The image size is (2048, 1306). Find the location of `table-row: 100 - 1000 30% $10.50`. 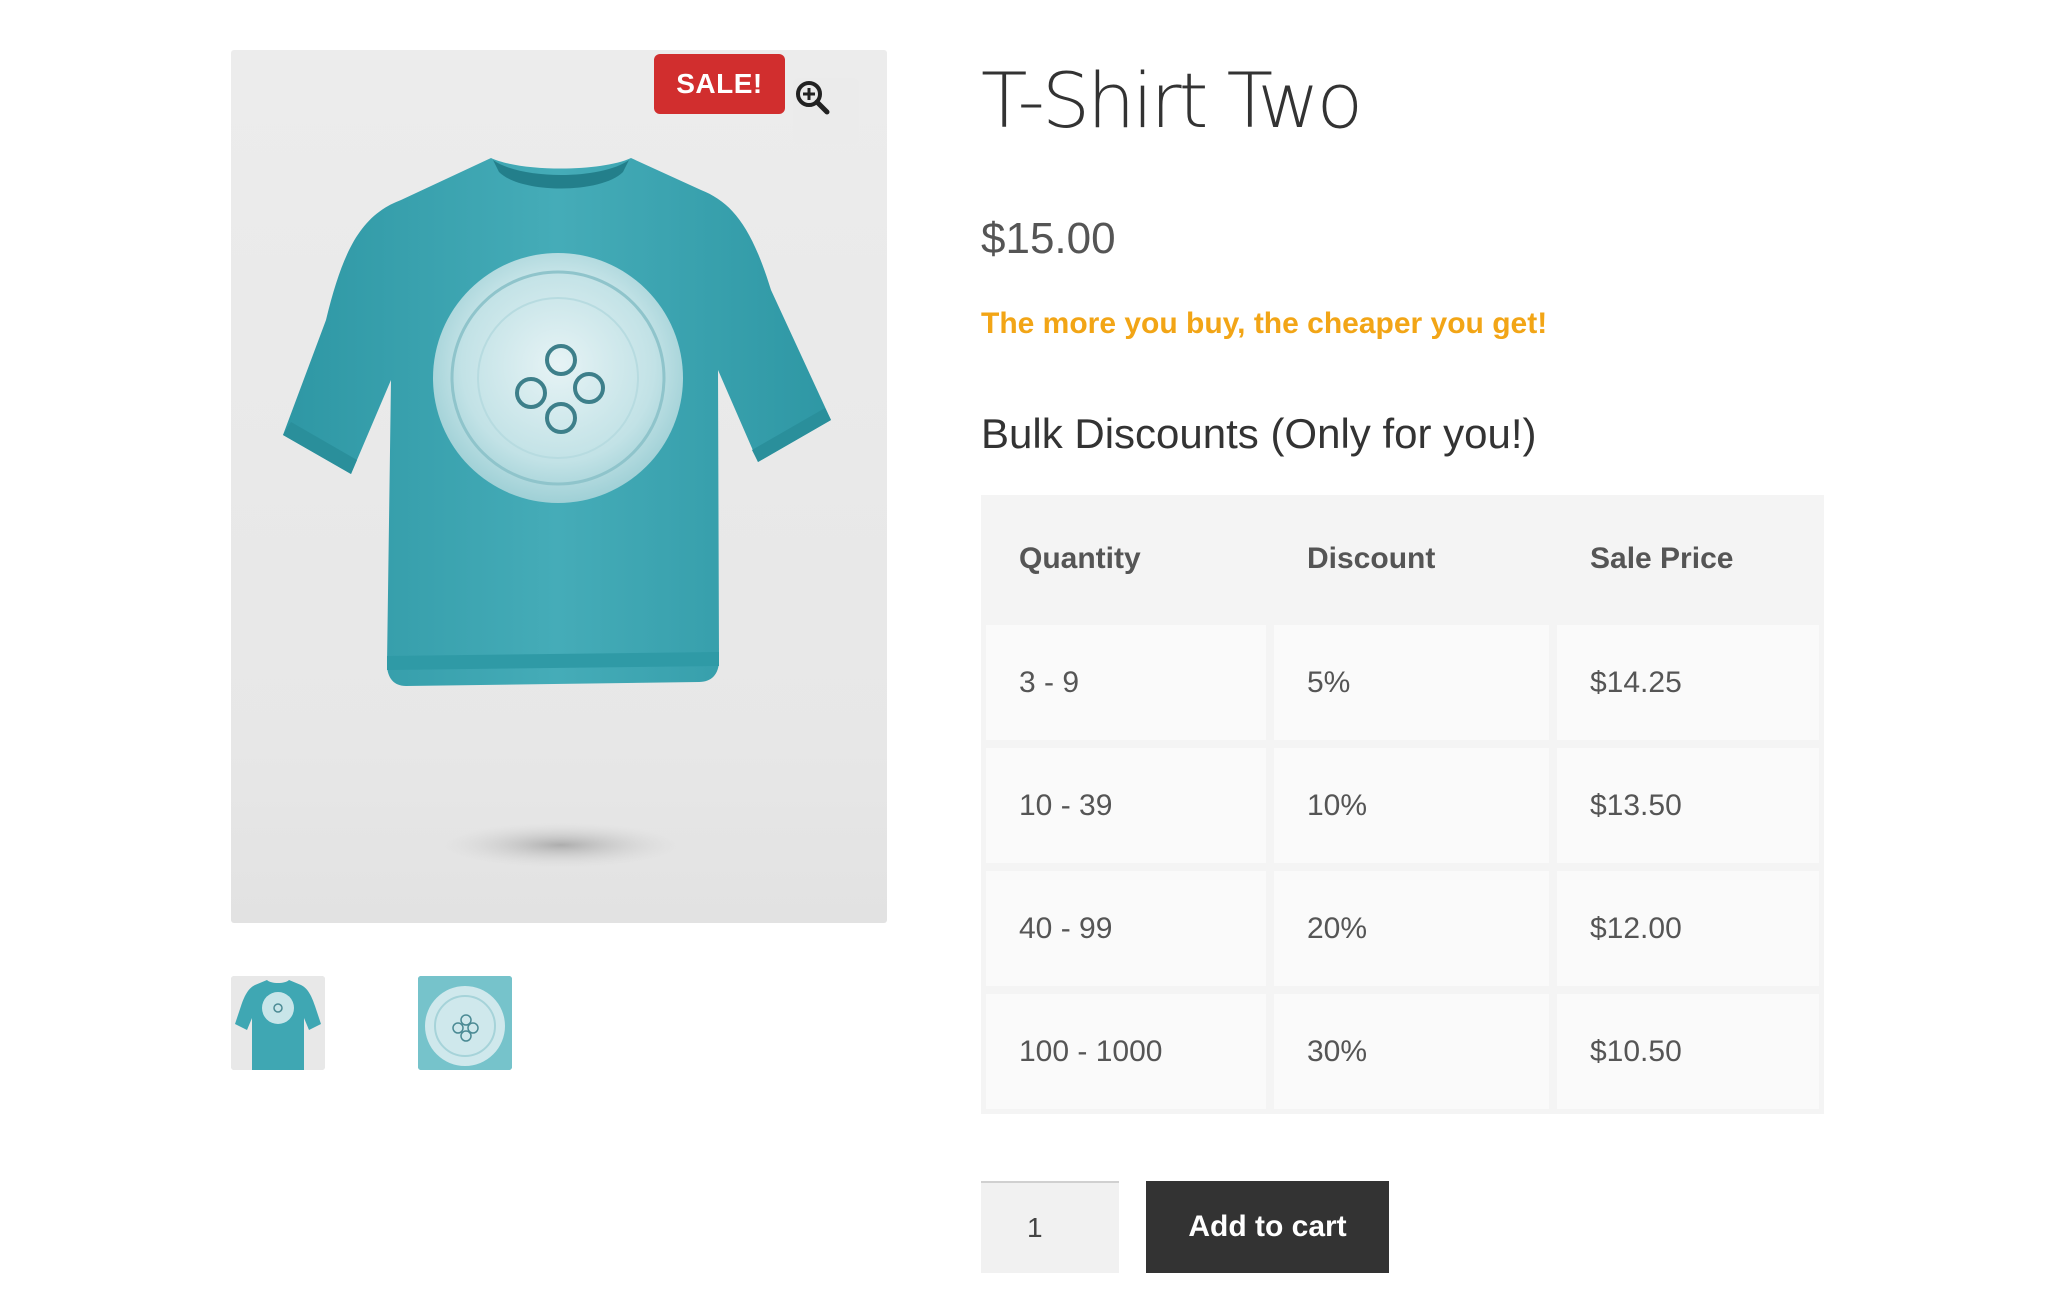

table-row: 100 - 1000 30% $10.50 is located at coordinates (1402, 1051).